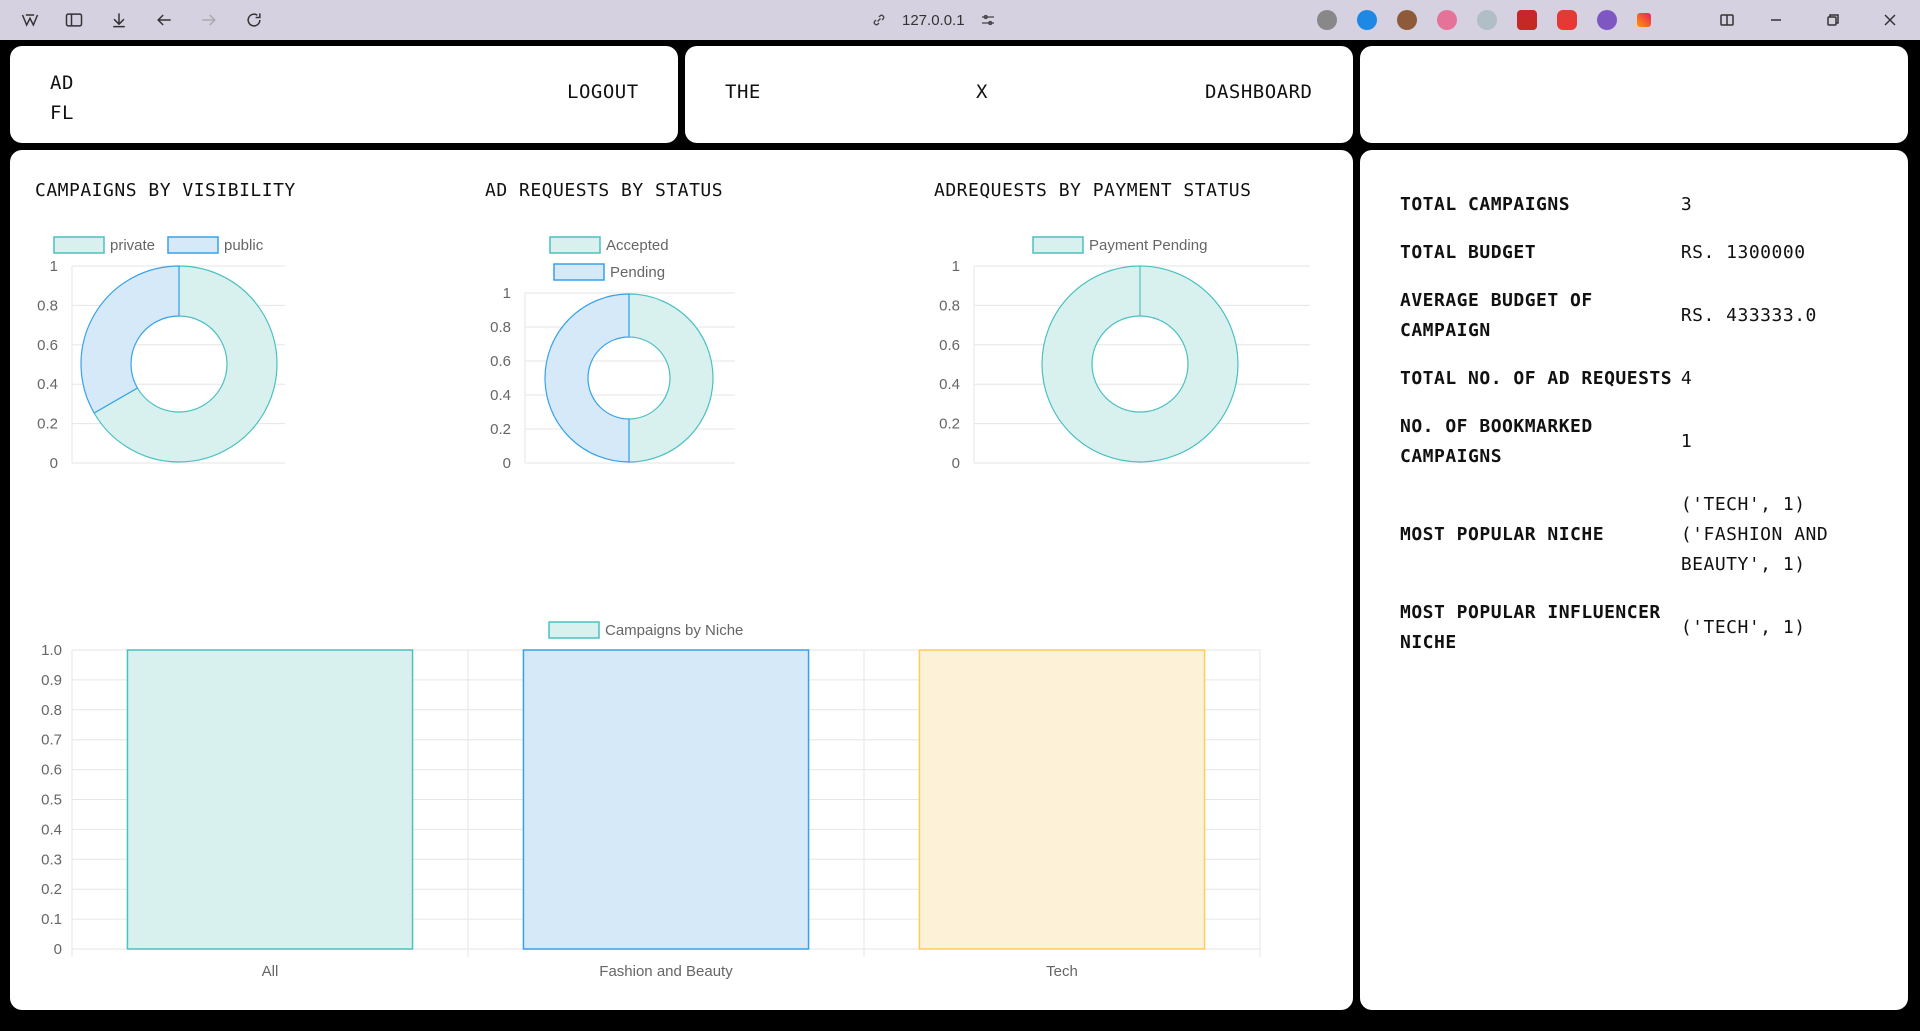 Image resolution: width=1920 pixels, height=1031 pixels. Describe the element at coordinates (1407, 20) in the screenshot. I see `cookie-extension-icon` at that location.